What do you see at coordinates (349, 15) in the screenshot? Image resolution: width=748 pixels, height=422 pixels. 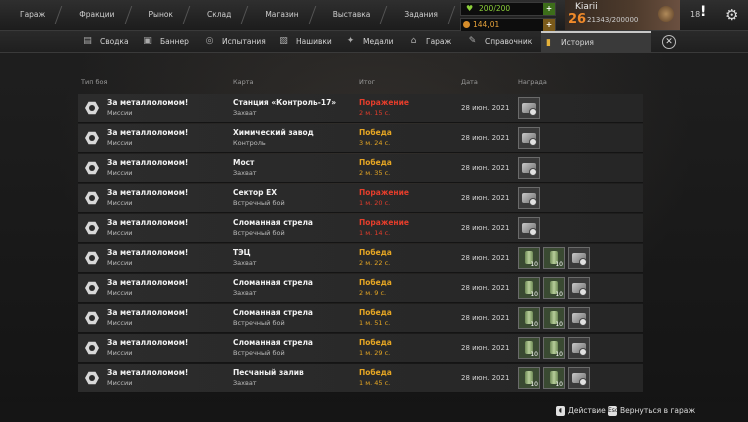 I see `topnav-exhibition: Выставка` at bounding box center [349, 15].